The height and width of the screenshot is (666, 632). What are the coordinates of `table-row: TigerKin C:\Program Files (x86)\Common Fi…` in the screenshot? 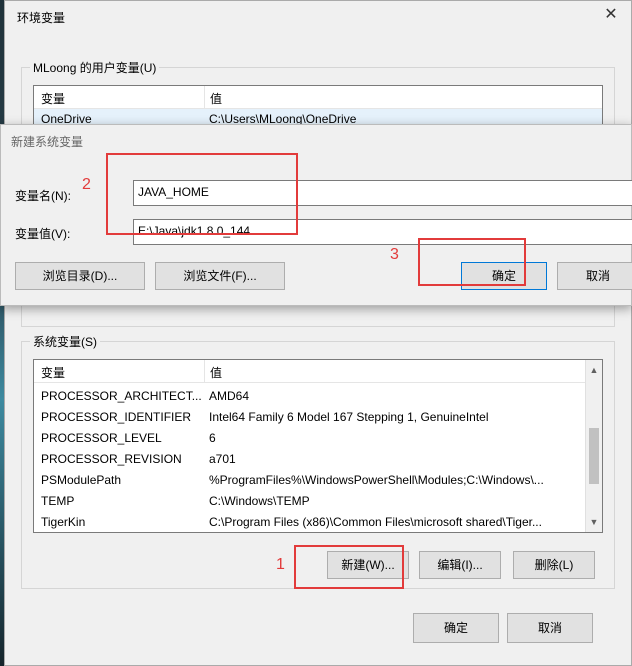 It's located at (318, 522).